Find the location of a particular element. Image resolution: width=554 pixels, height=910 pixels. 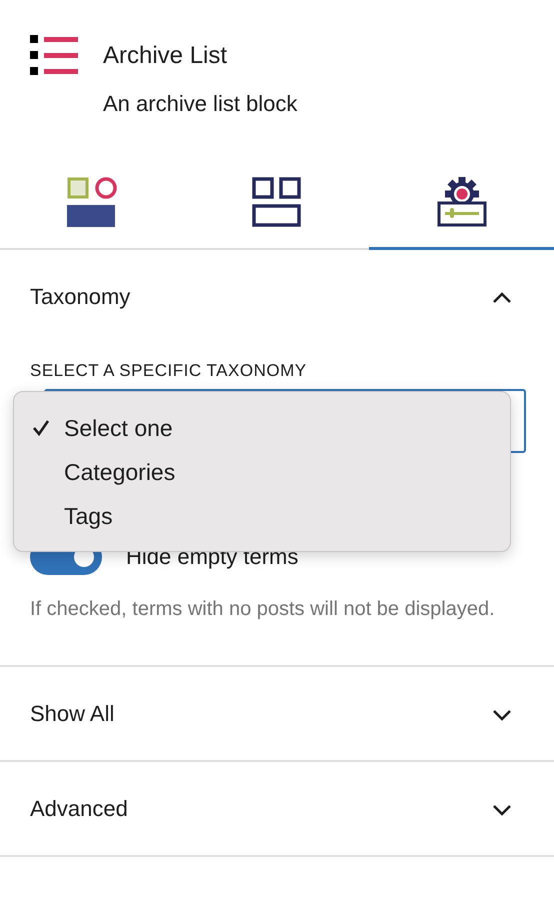

field-label: SELECT A SPECIFIC TAXONOMY is located at coordinates (169, 371).